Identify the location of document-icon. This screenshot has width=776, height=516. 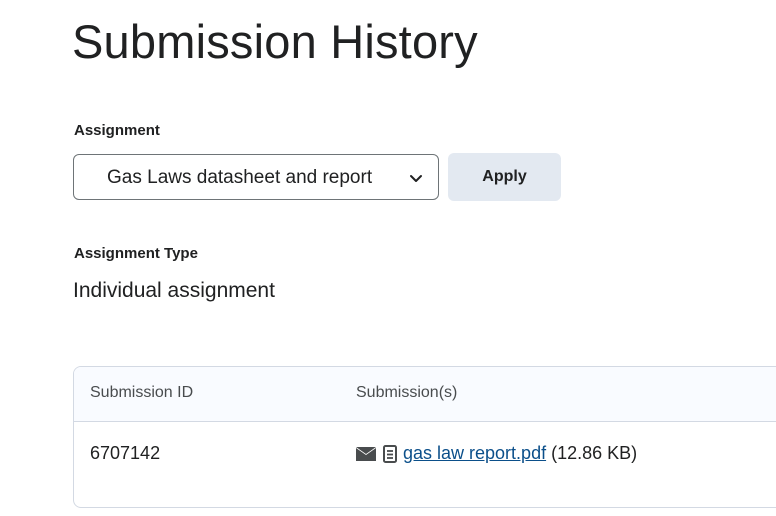
(390, 453).